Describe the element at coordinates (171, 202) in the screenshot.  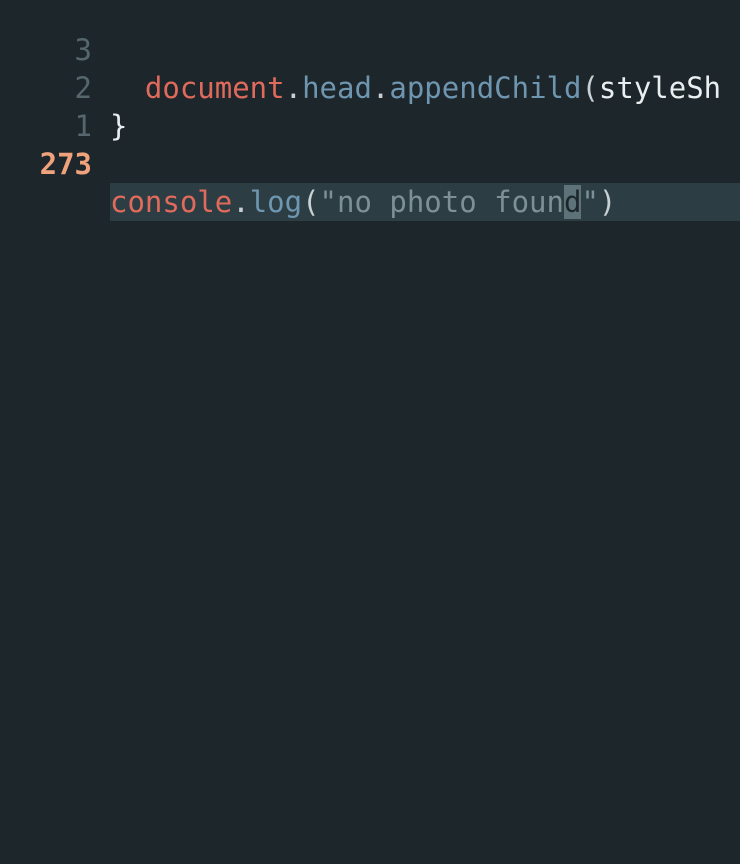
I see `token-console: console` at that location.